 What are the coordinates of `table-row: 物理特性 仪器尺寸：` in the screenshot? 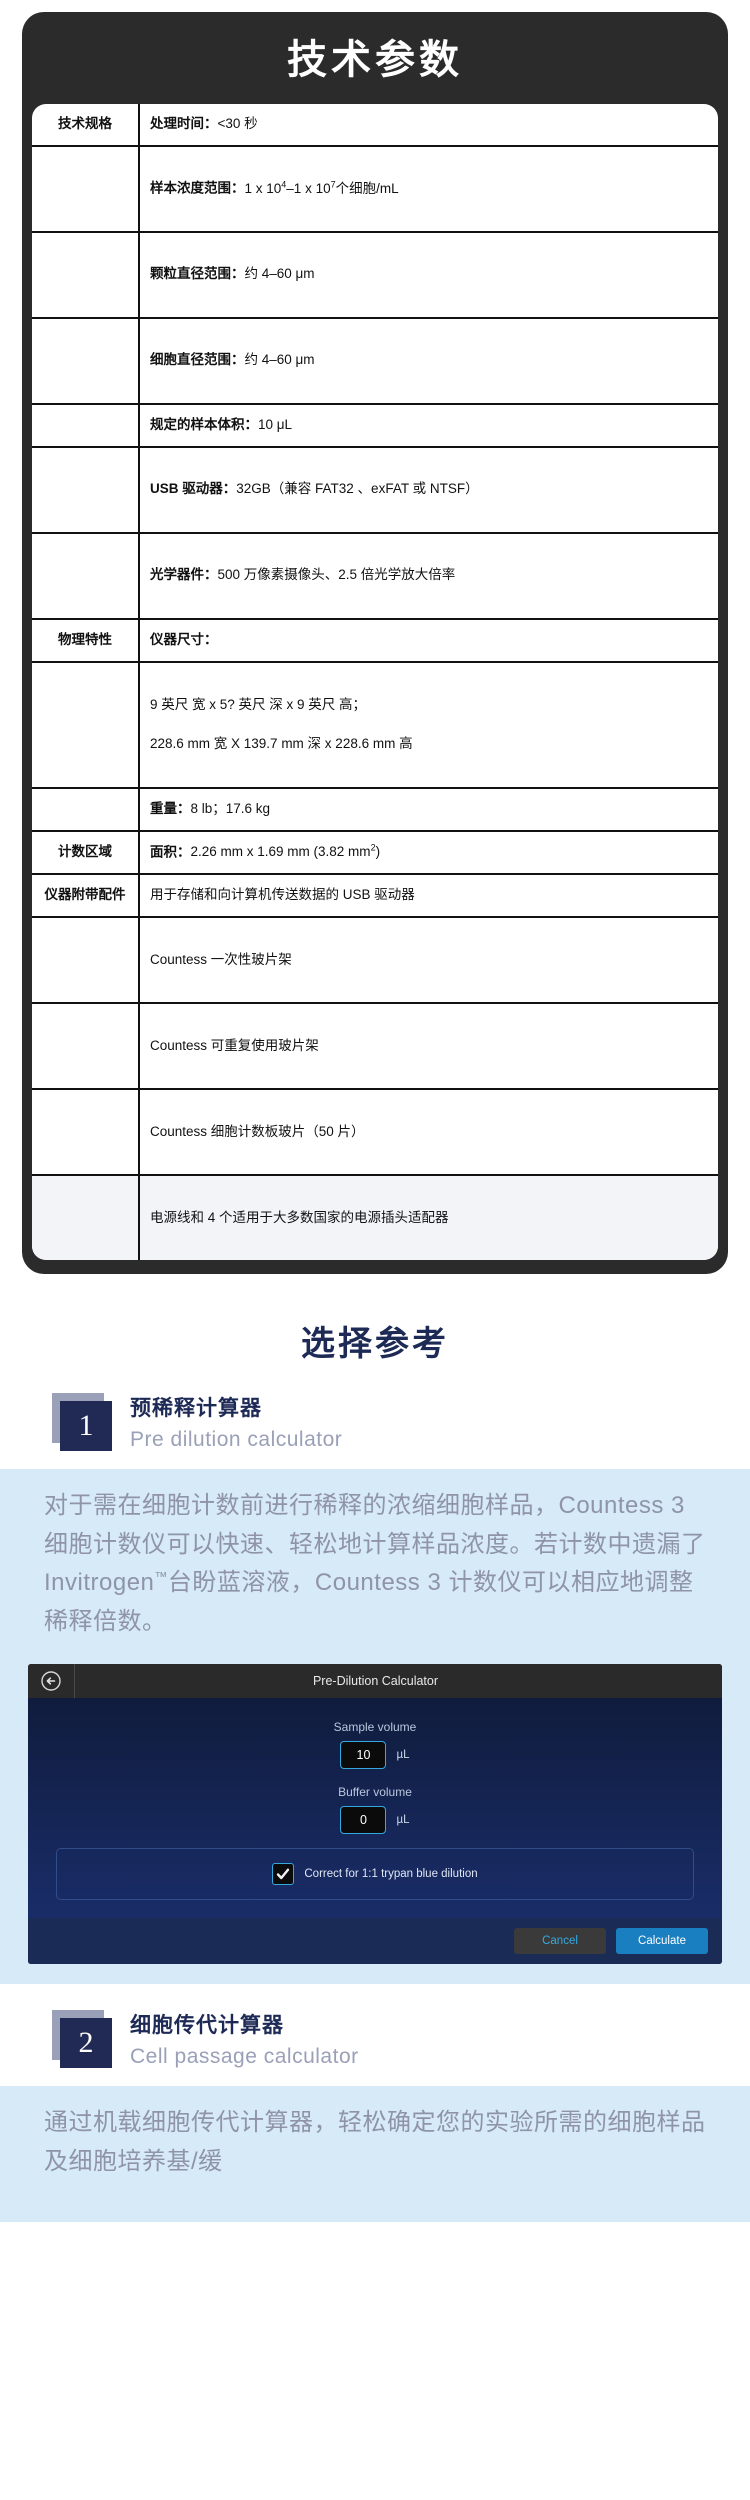 It's located at (375, 640).